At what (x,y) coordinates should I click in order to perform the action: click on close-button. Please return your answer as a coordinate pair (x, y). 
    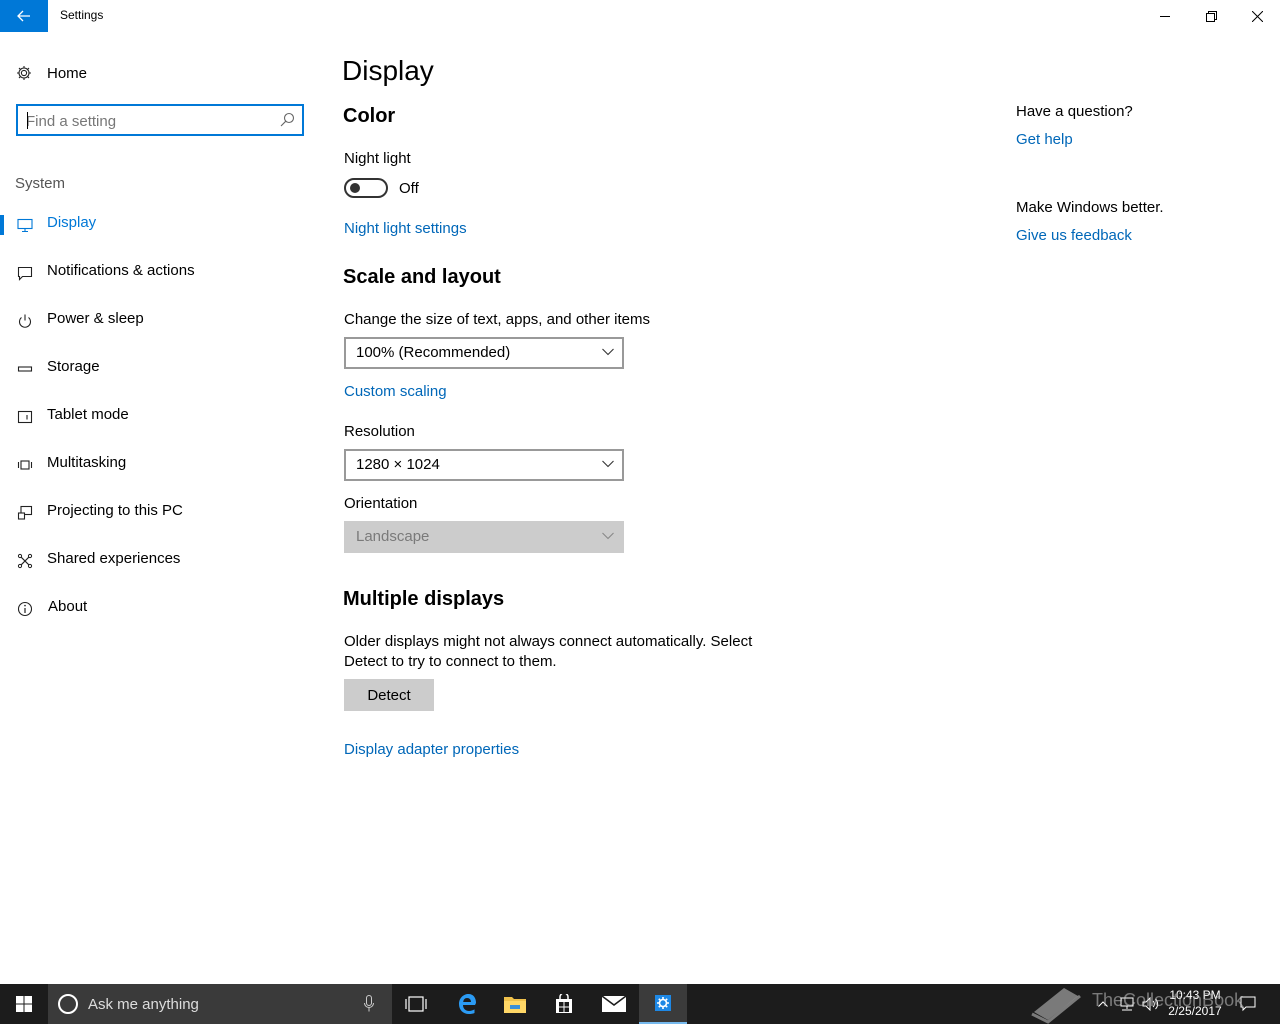
    Looking at the image, I should click on (1257, 16).